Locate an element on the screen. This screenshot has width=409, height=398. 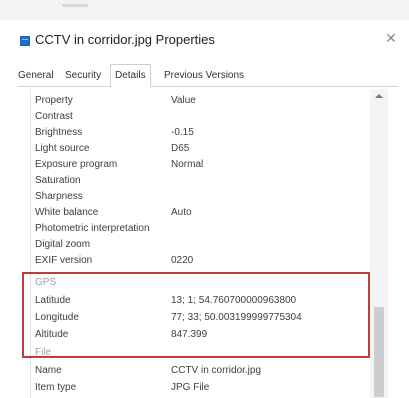
tab-details: Details is located at coordinates (130, 76).